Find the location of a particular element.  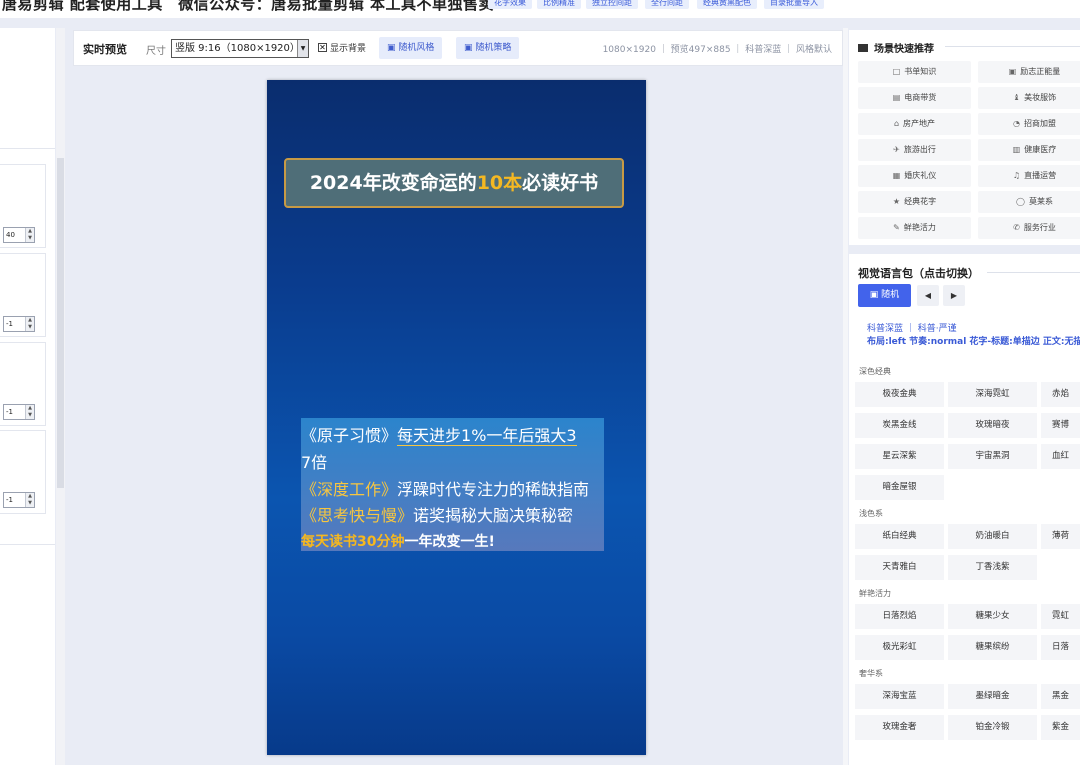

style-option: 深海霓虹 is located at coordinates (992, 394).